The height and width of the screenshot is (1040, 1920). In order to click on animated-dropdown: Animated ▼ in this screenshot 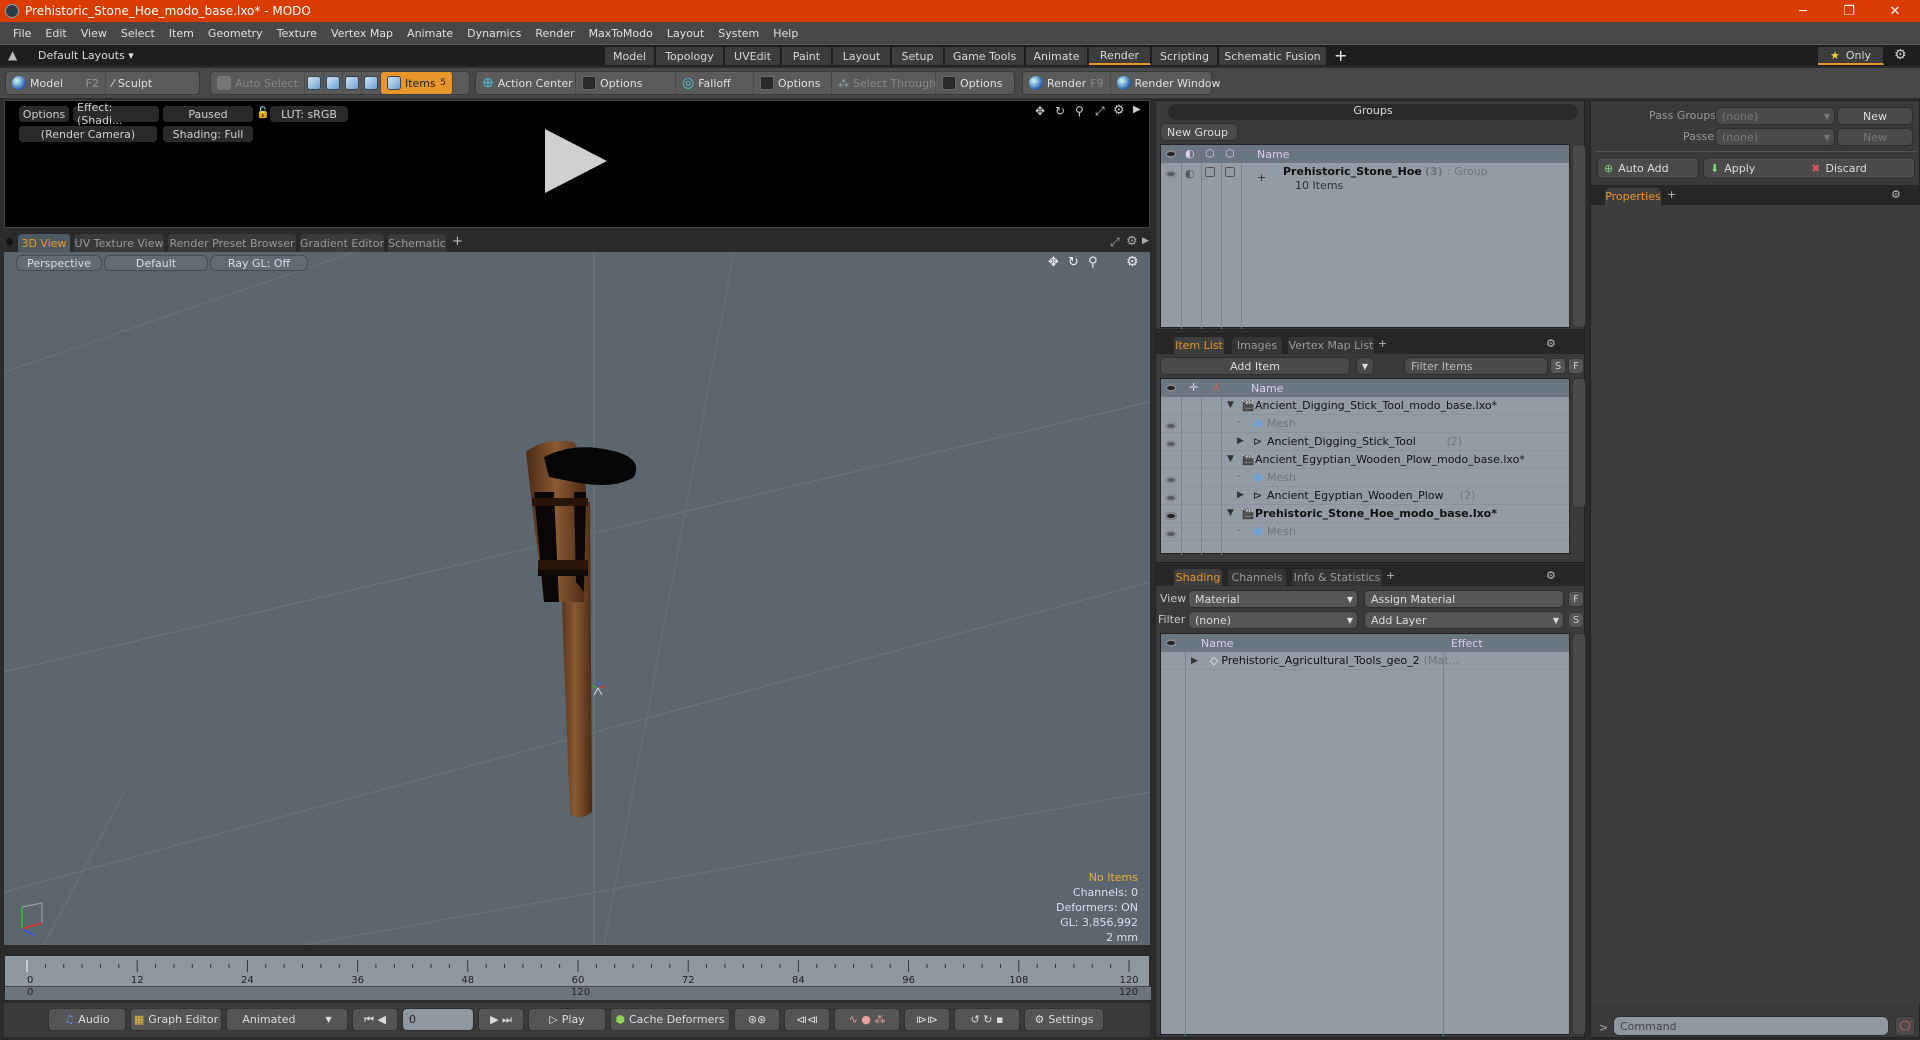, I will do `click(287, 1019)`.